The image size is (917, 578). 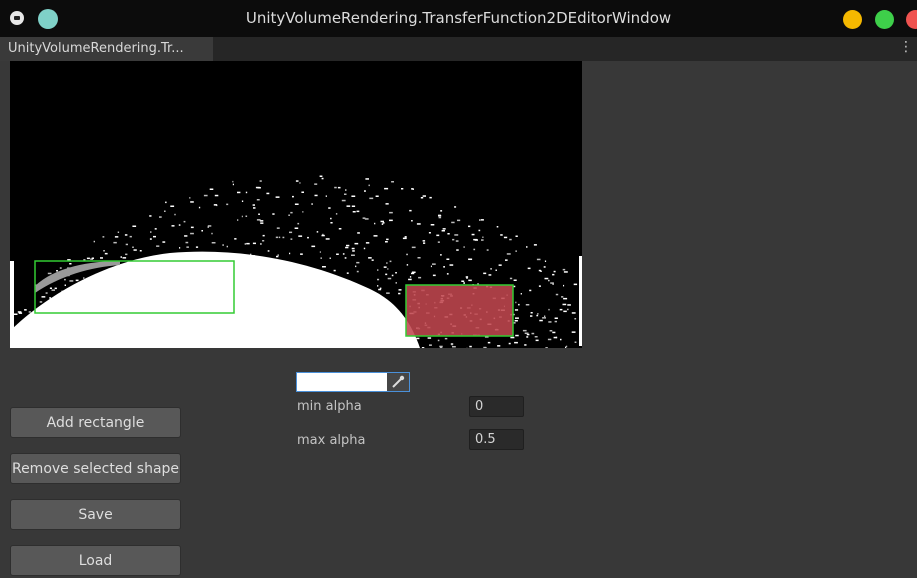 I want to click on min-alpha-input: 0, so click(x=496, y=406).